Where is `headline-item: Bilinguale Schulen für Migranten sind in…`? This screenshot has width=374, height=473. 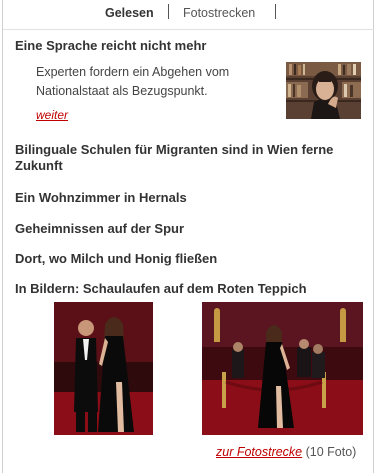
headline-item: Bilinguale Schulen für Migranten sind in… is located at coordinates (191, 158).